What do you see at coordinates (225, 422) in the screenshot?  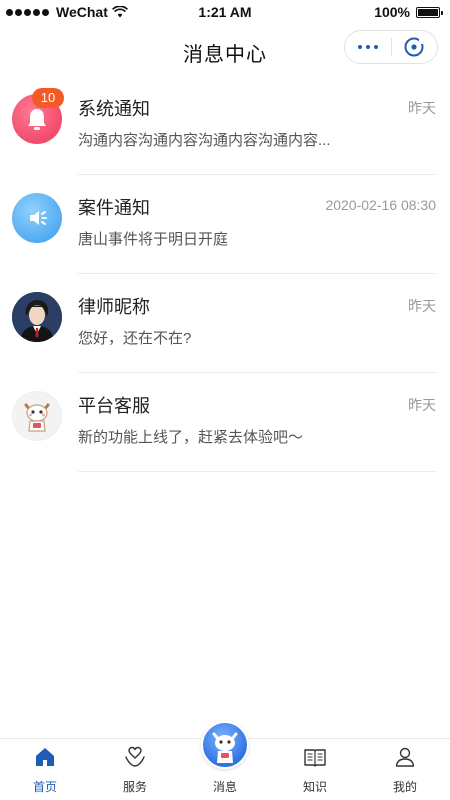 I see `message-item-service: 平台客服 昨天 新的功能上线了，赶紧去体验吧～` at bounding box center [225, 422].